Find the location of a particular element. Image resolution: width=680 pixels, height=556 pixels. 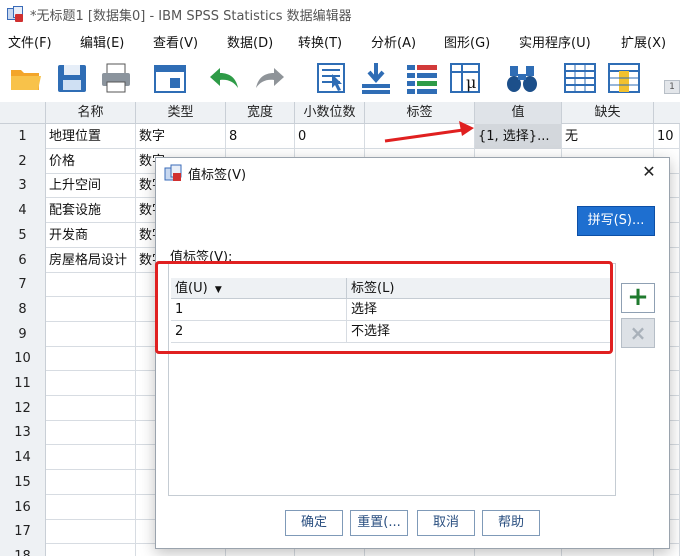

help-button: 帮助 is located at coordinates (511, 523).